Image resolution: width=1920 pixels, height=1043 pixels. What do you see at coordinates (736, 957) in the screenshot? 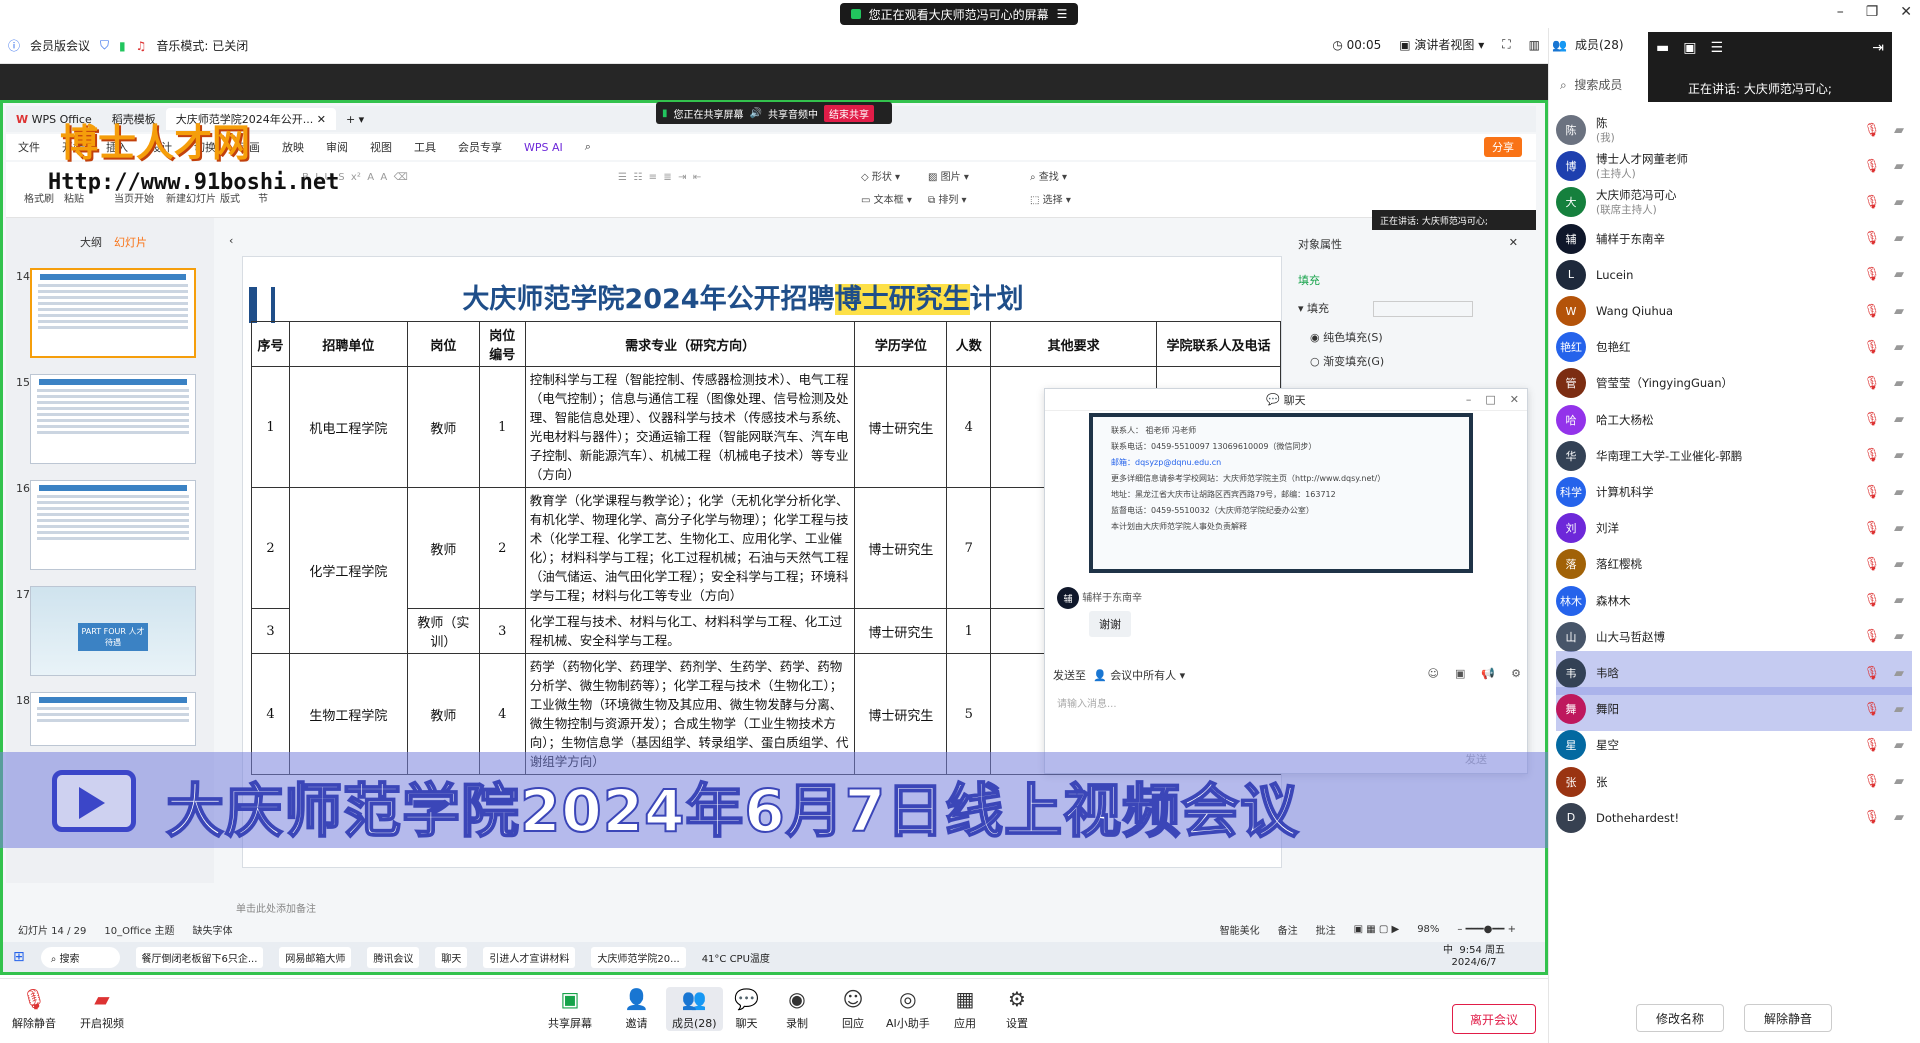
I see `weather: 41°C CPU温度` at bounding box center [736, 957].